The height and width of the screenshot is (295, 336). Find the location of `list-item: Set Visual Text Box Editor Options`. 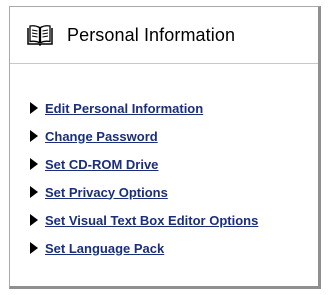

list-item: Set Visual Text Box Editor Options is located at coordinates (164, 220).